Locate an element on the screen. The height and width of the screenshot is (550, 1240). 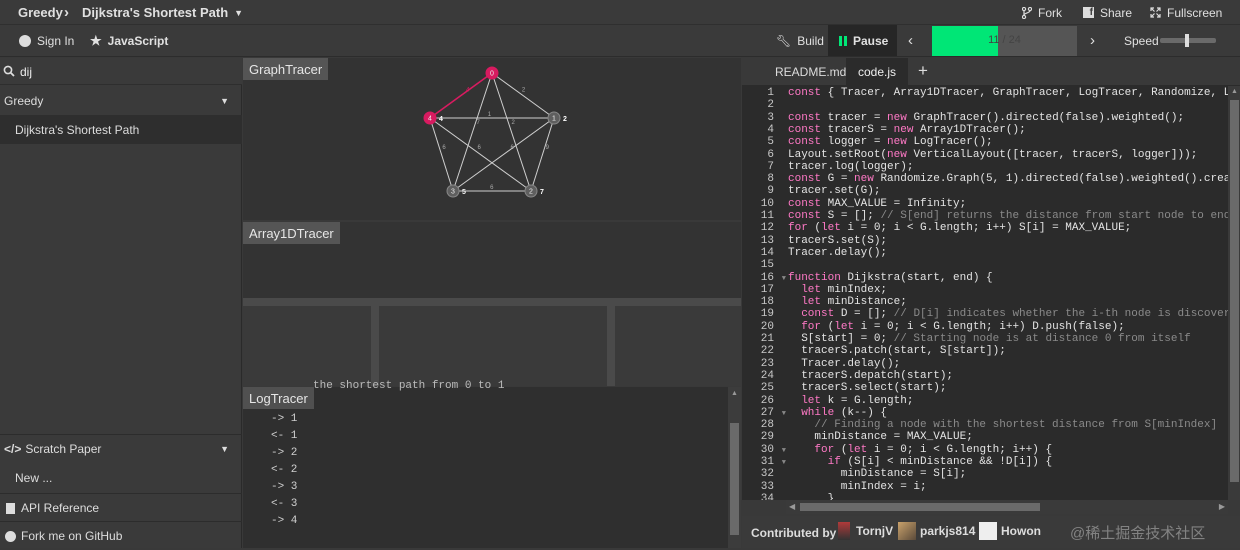
log-scrollbar: ▲ is located at coordinates (734, 467).